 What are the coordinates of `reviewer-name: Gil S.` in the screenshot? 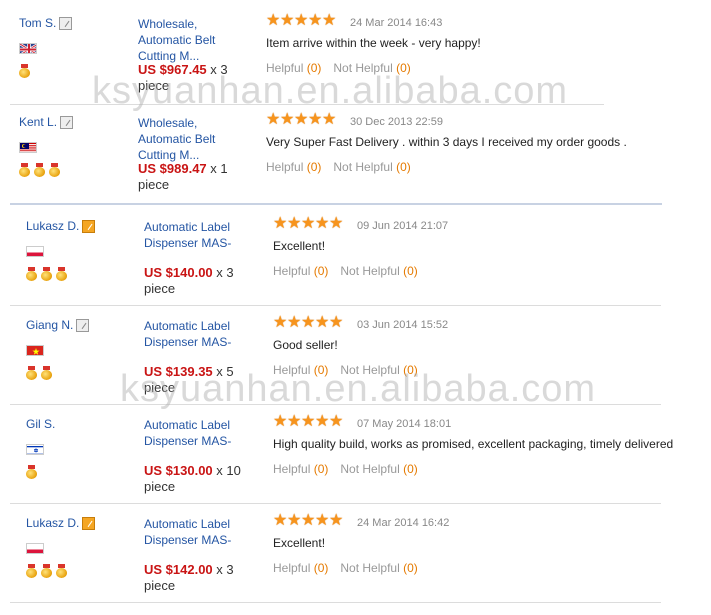 It's located at (40, 424).